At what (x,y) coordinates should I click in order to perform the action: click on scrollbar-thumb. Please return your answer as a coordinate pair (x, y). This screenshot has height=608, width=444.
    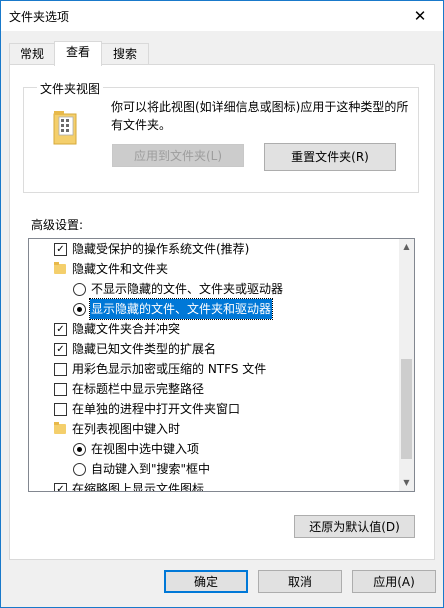
    Looking at the image, I should click on (406, 409).